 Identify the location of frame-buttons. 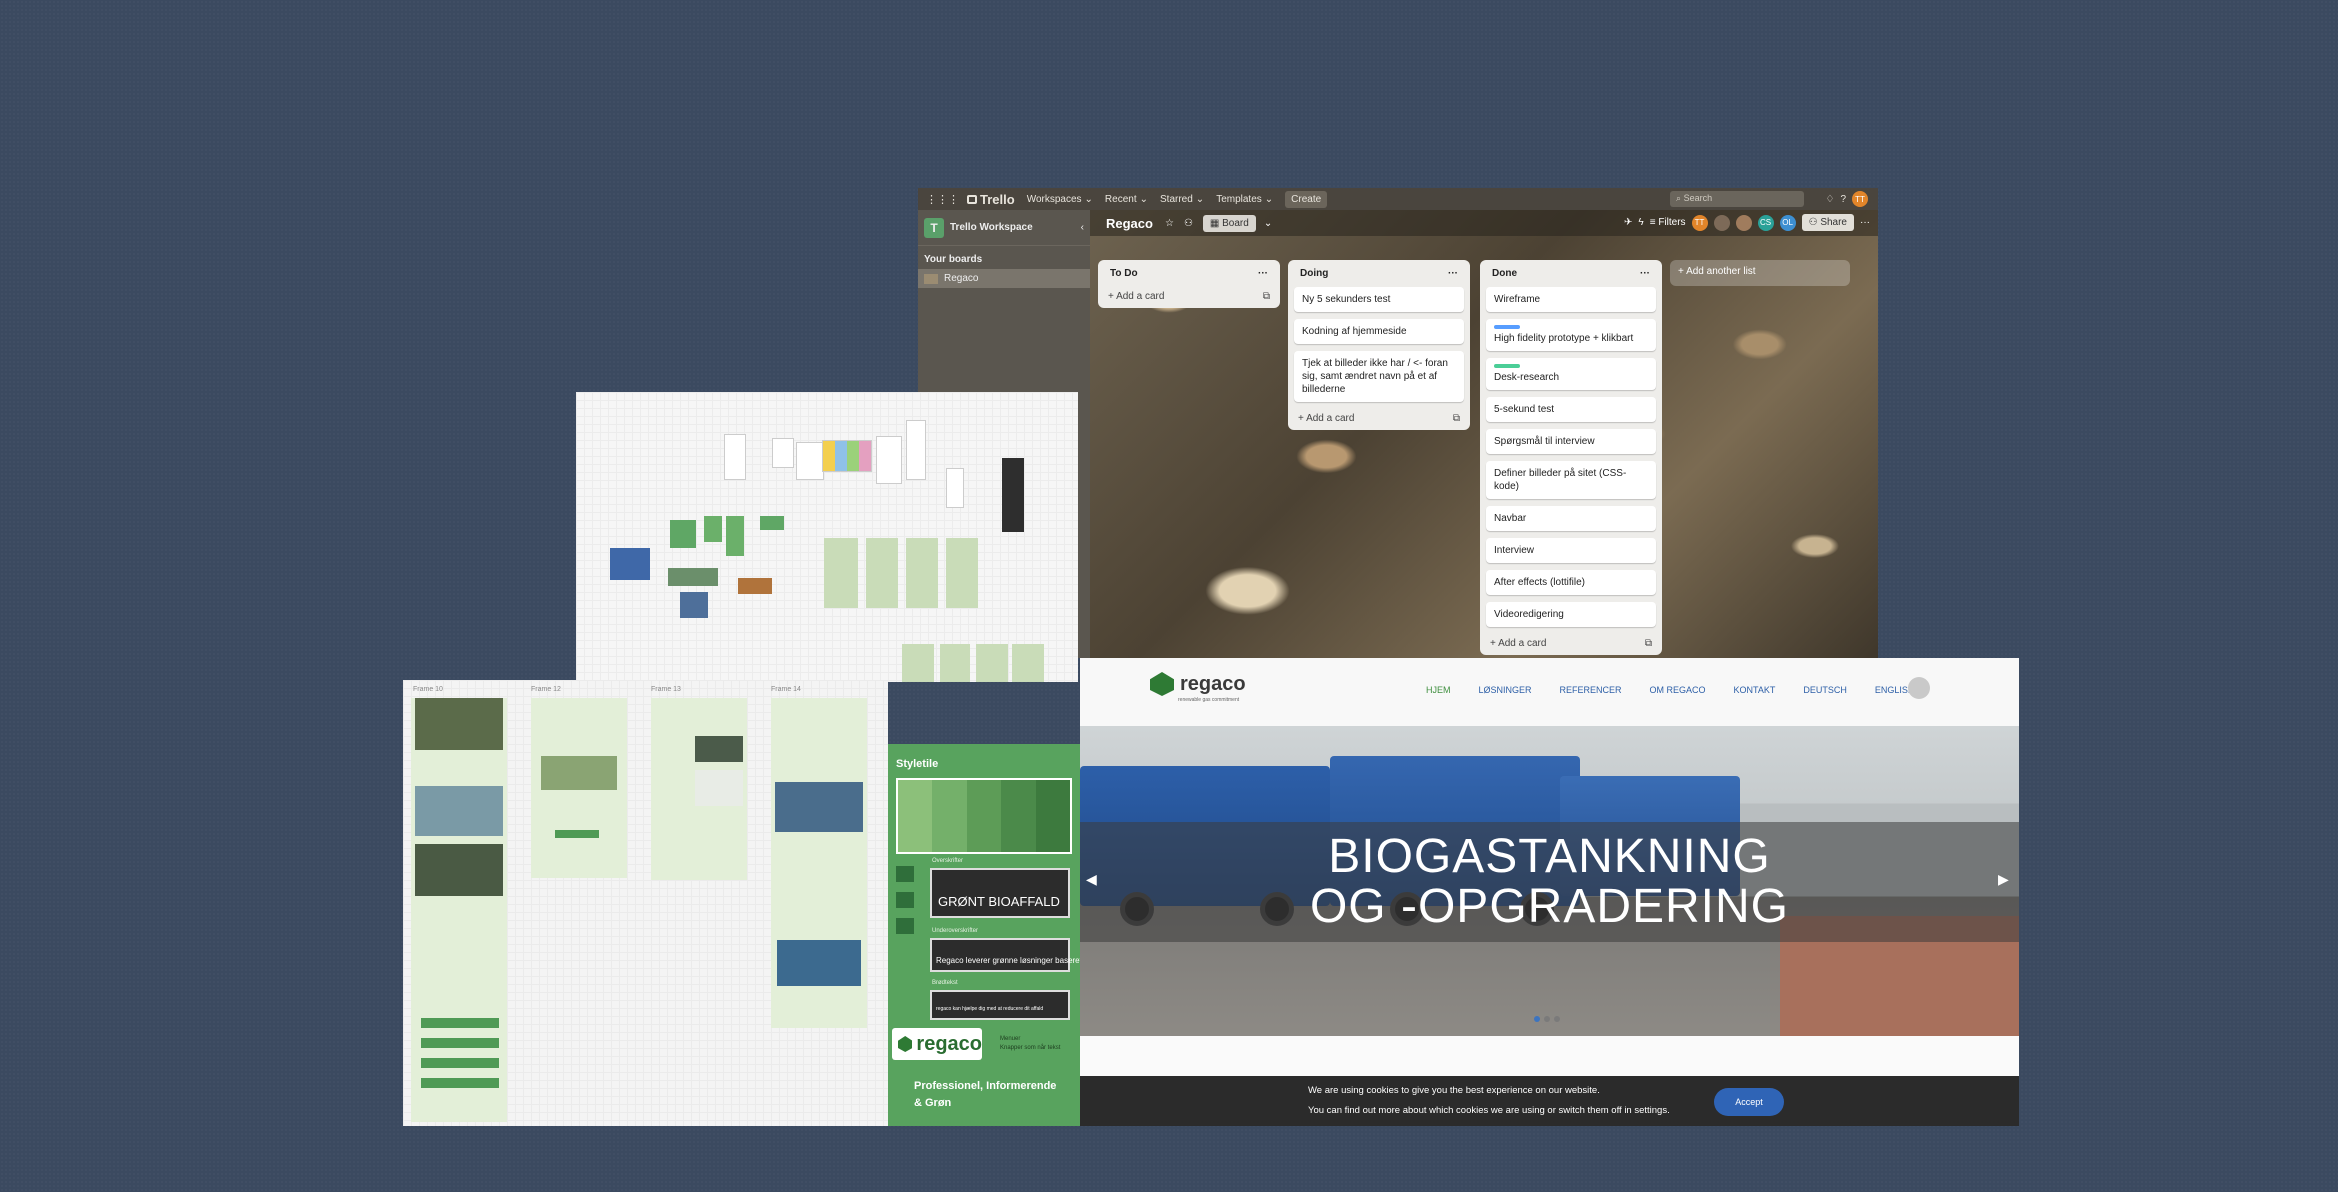
(460, 1053).